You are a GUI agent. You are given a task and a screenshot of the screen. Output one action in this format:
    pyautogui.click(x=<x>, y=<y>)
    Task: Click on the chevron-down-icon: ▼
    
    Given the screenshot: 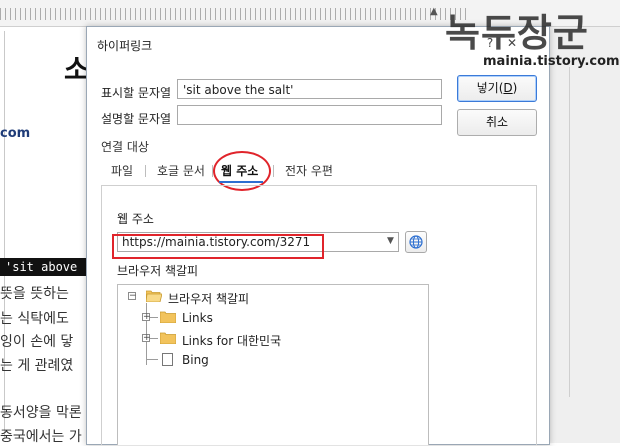 What is the action you would take?
    pyautogui.click(x=390, y=241)
    